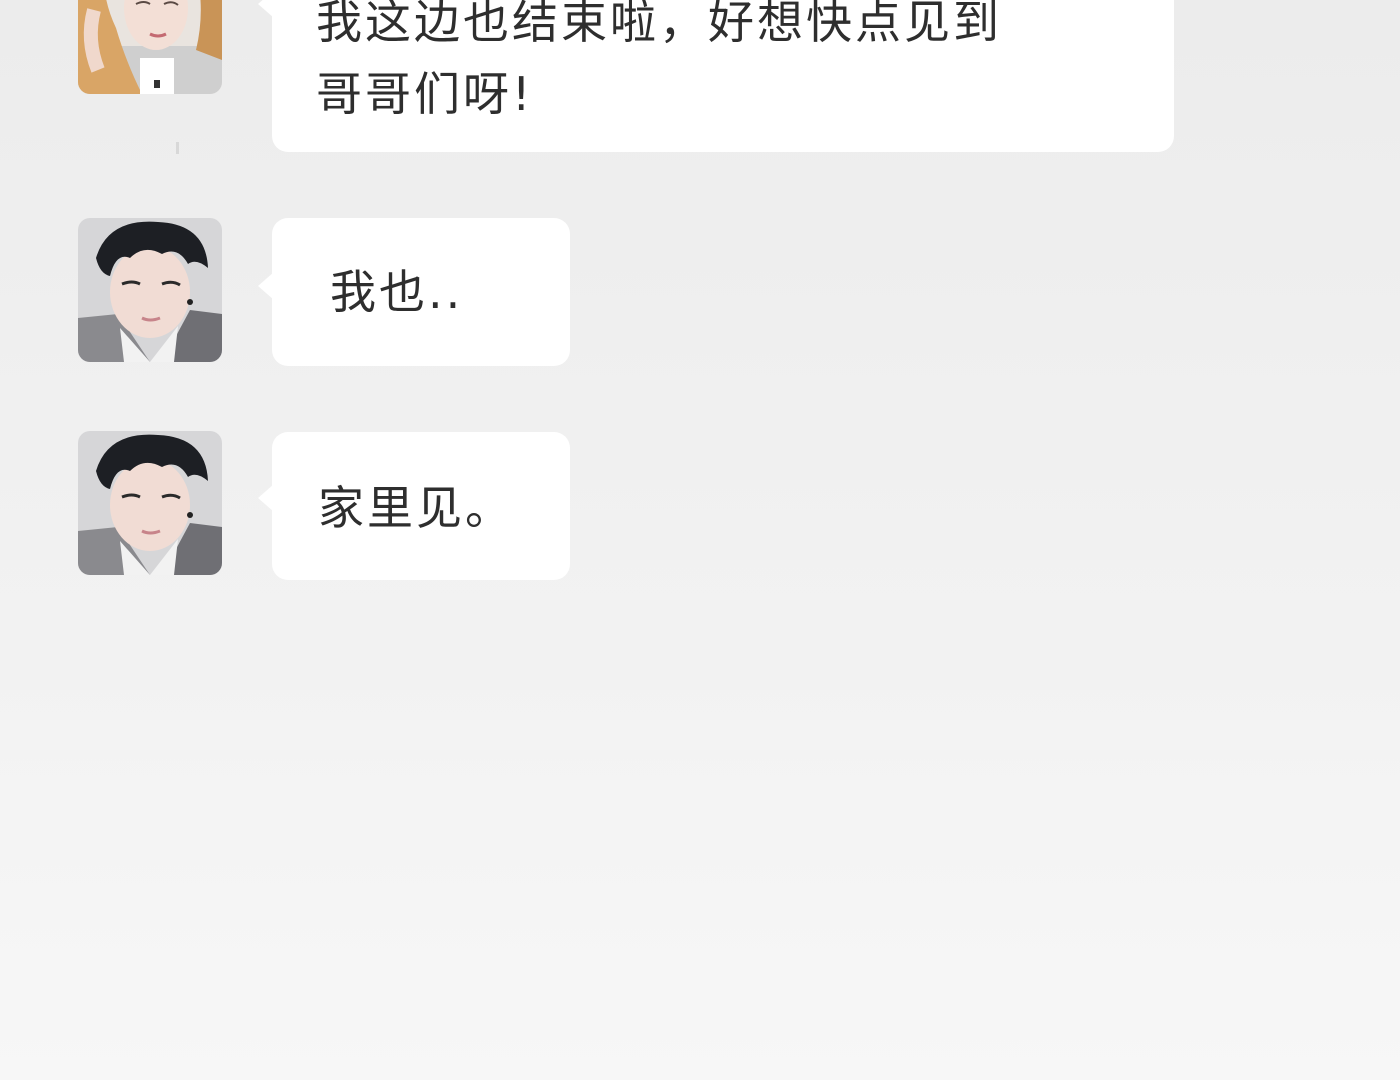  Describe the element at coordinates (659, 24) in the screenshot. I see `message-text-line: 我这边也结束啦，好想快点见到` at that location.